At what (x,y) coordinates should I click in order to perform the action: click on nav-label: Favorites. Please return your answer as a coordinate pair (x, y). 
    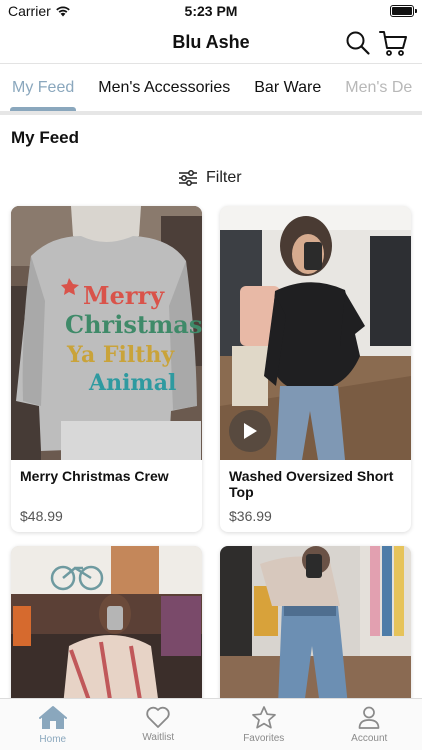
    Looking at the image, I should click on (264, 738).